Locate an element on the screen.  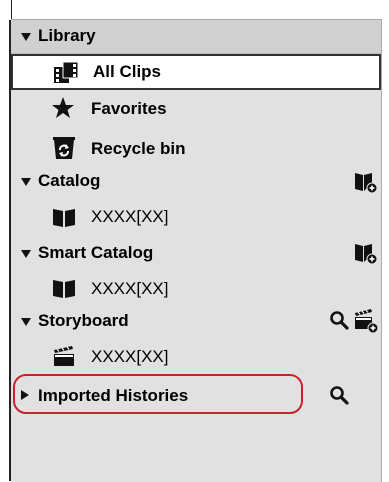
tree-item-all-clips: All Clips is located at coordinates (196, 72).